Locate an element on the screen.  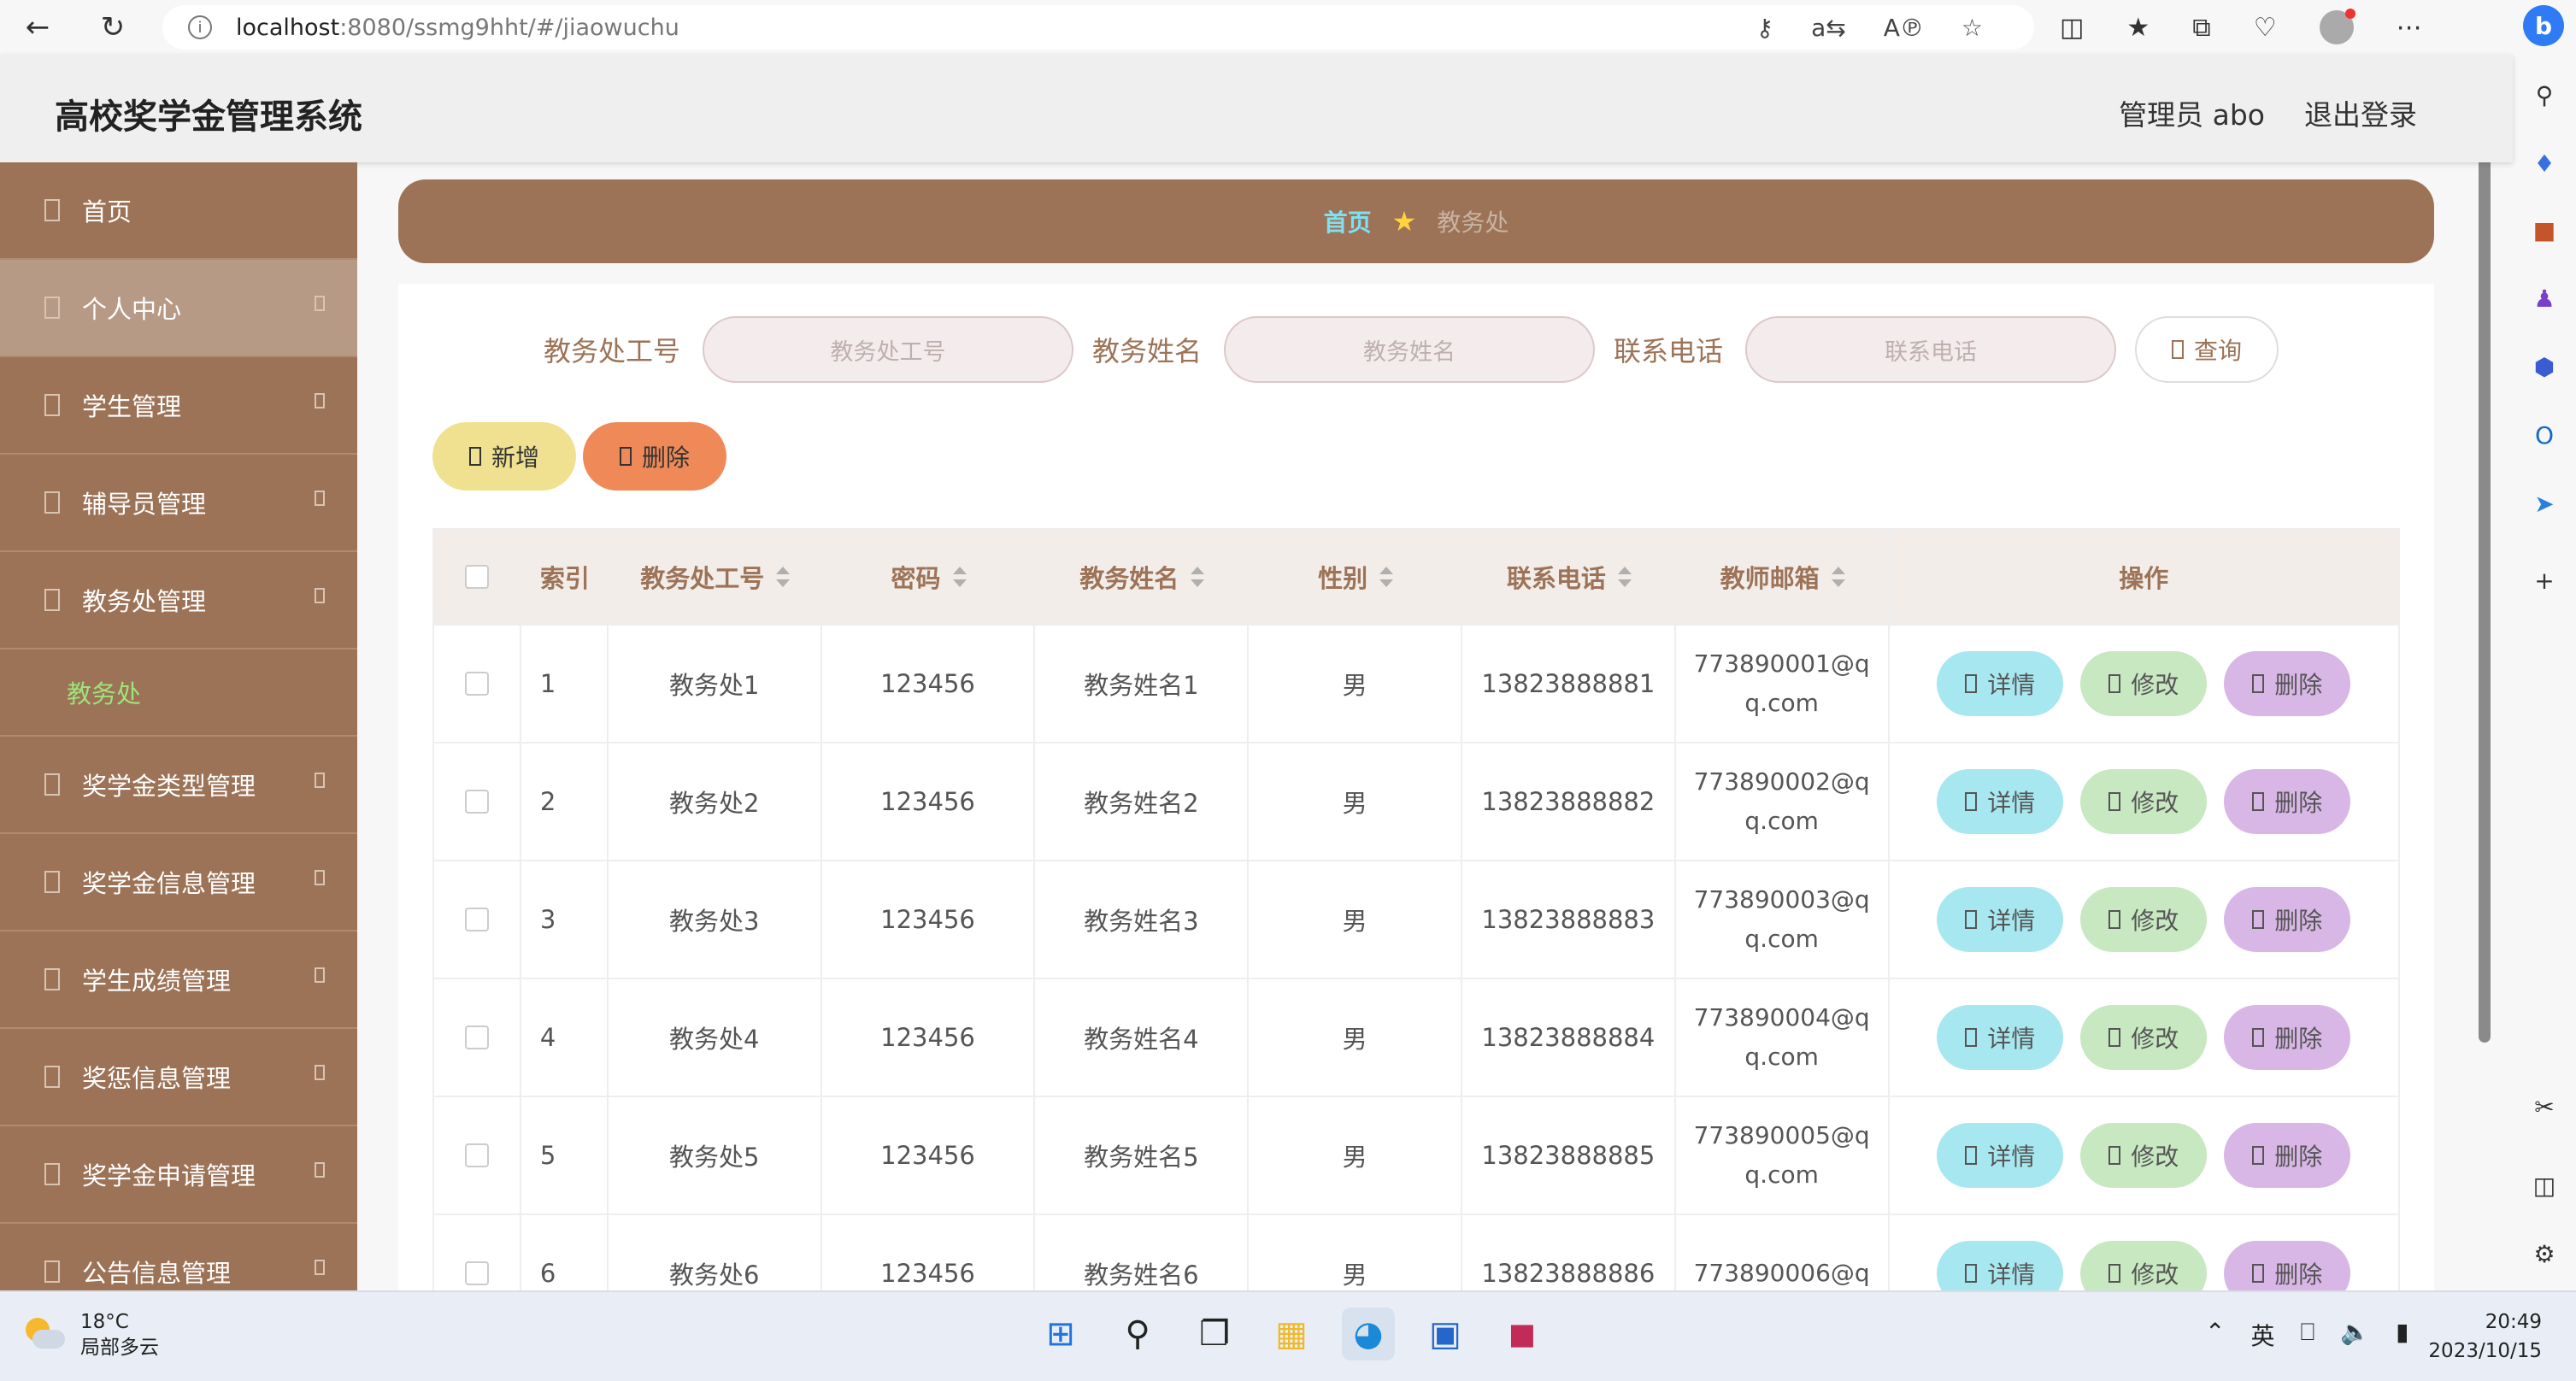
sidebar-toggle-icon: ◫ is located at coordinates (2544, 1185).